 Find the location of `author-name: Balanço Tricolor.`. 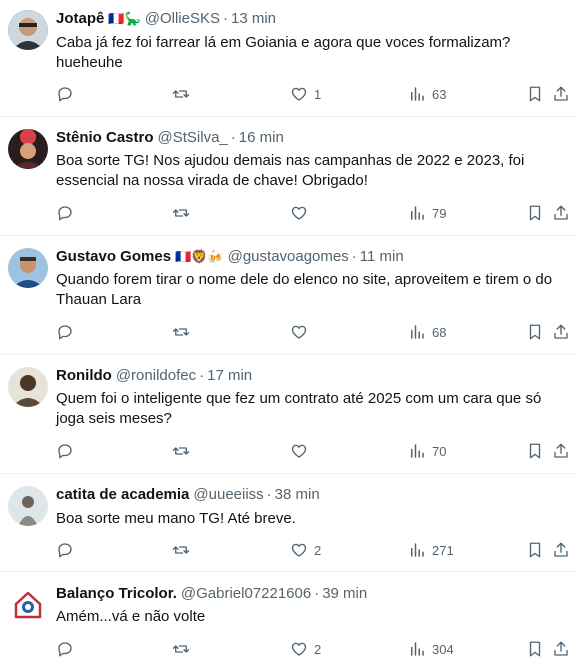

author-name: Balanço Tricolor. is located at coordinates (116, 593).